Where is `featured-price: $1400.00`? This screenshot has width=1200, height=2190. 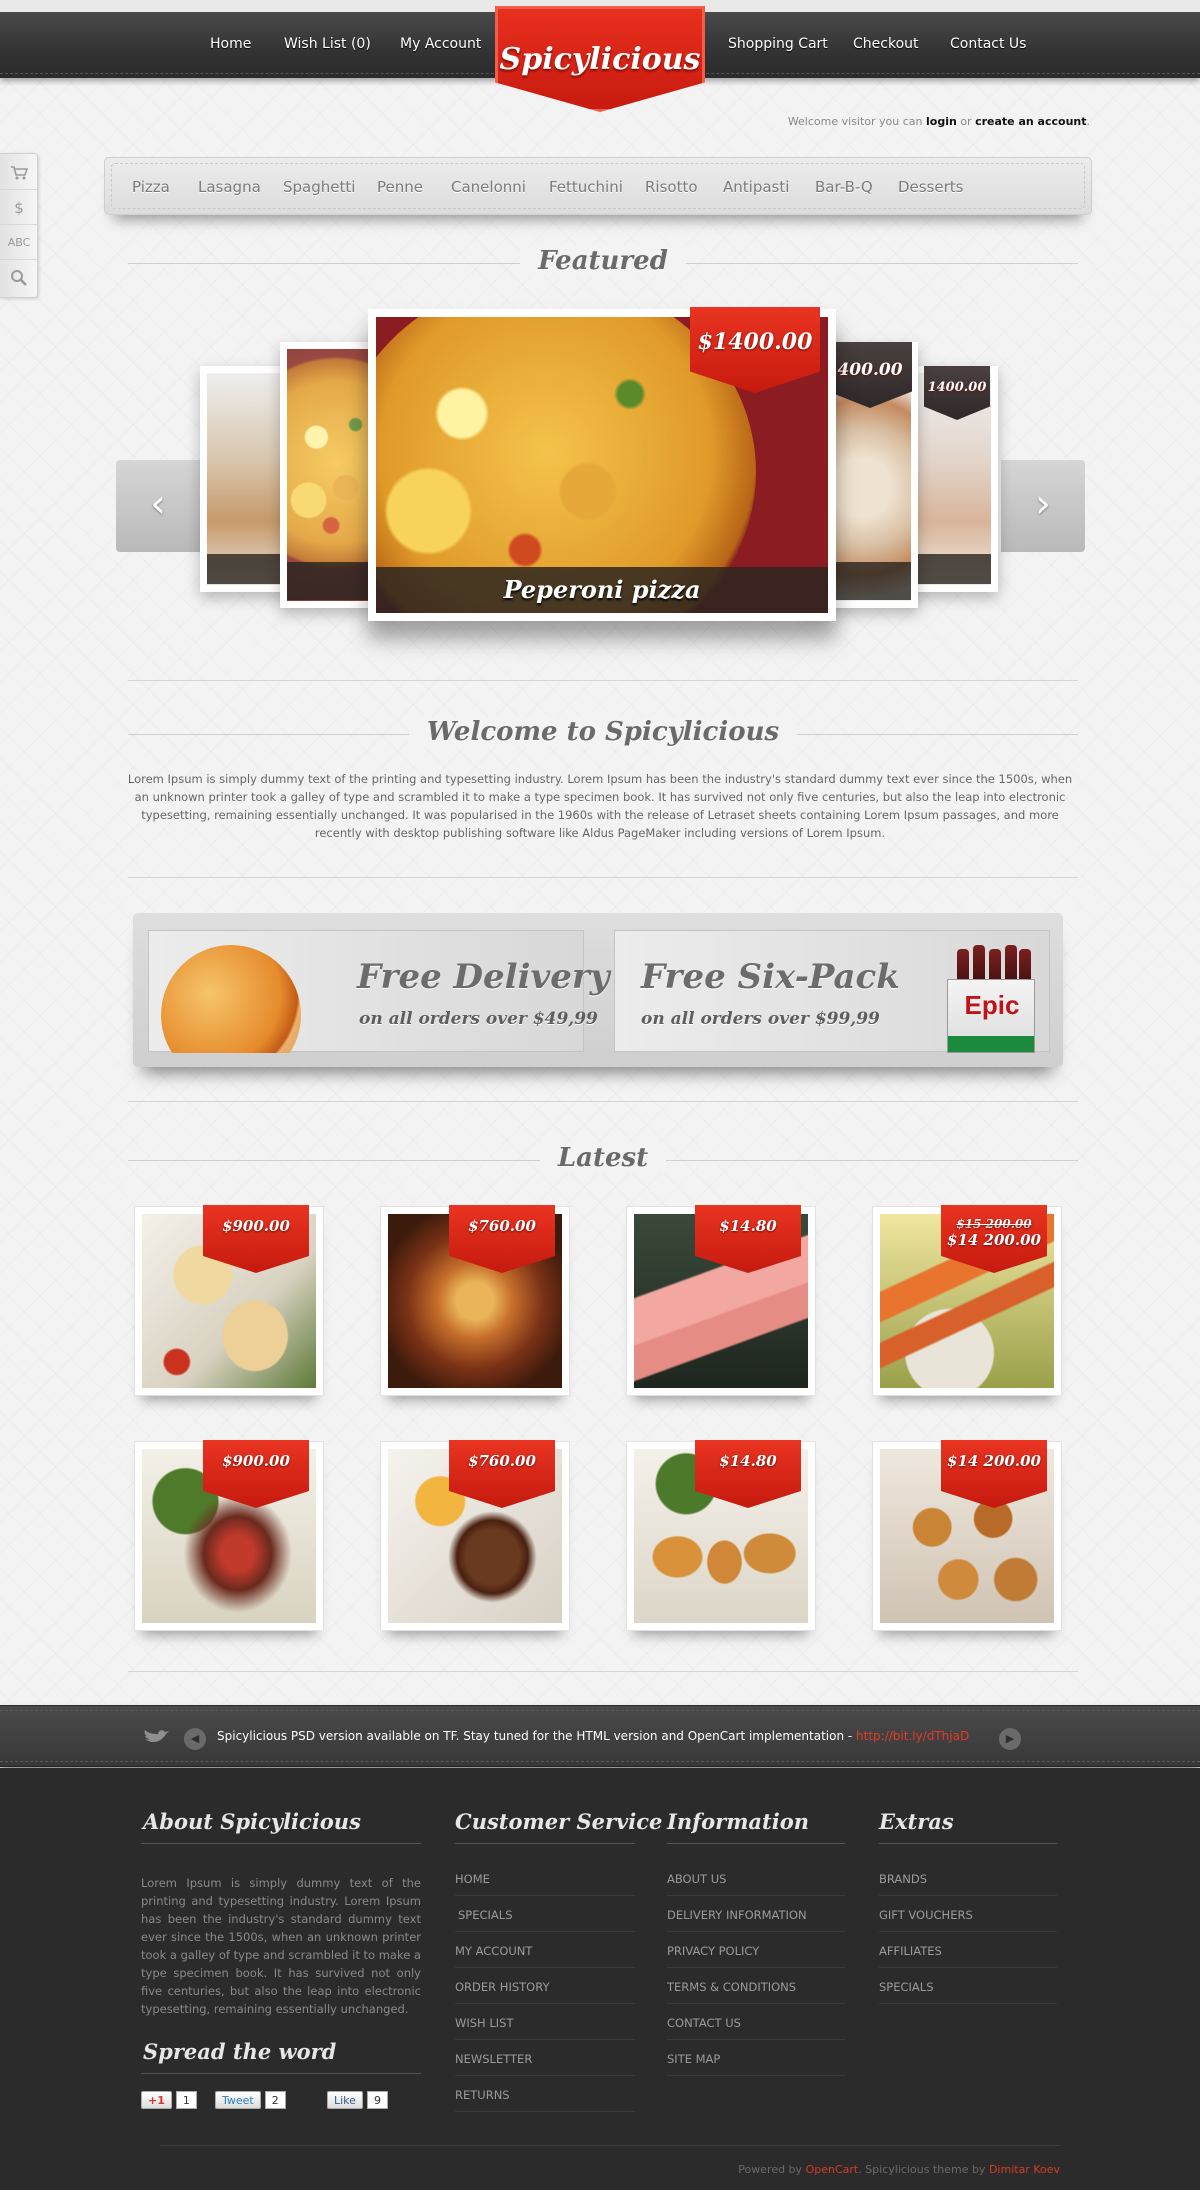 featured-price: $1400.00 is located at coordinates (755, 342).